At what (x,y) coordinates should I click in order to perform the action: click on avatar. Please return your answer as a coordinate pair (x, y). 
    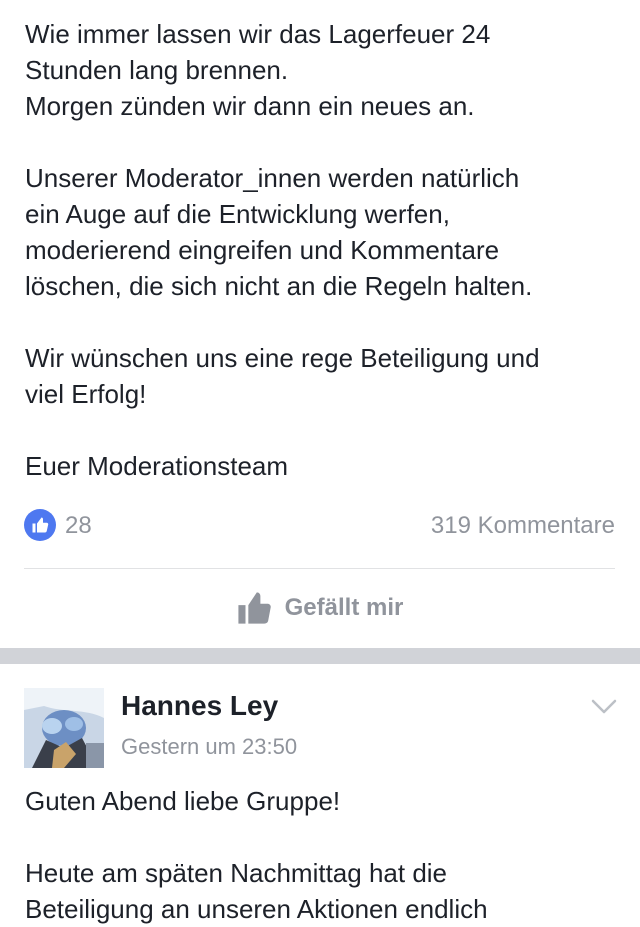
    Looking at the image, I should click on (64, 728).